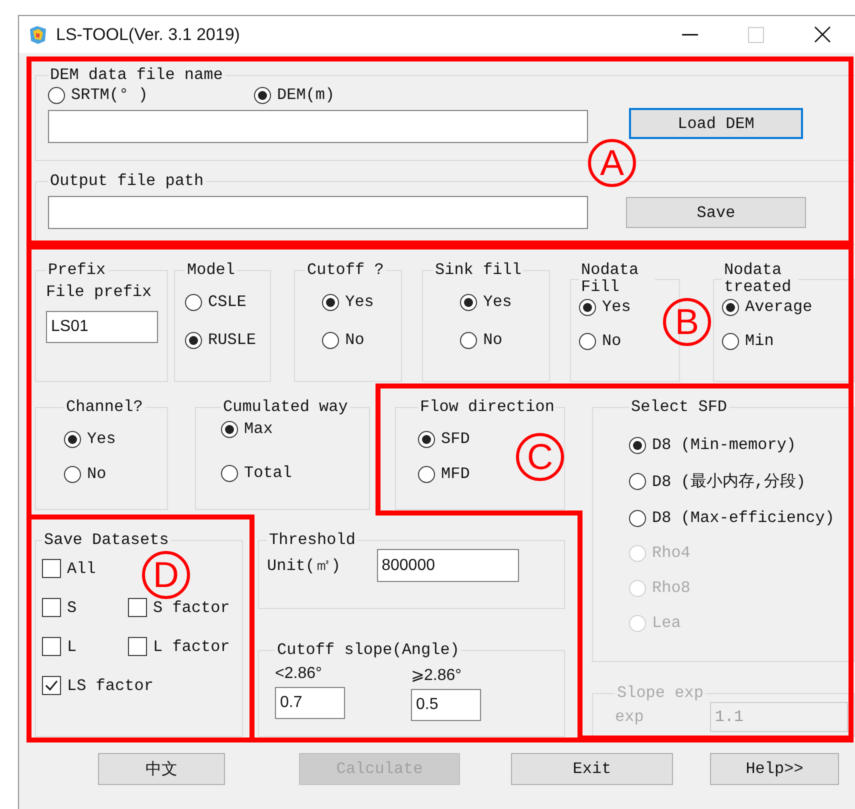 The width and height of the screenshot is (855, 809). Describe the element at coordinates (687, 322) in the screenshot. I see `annotation-label: B` at that location.